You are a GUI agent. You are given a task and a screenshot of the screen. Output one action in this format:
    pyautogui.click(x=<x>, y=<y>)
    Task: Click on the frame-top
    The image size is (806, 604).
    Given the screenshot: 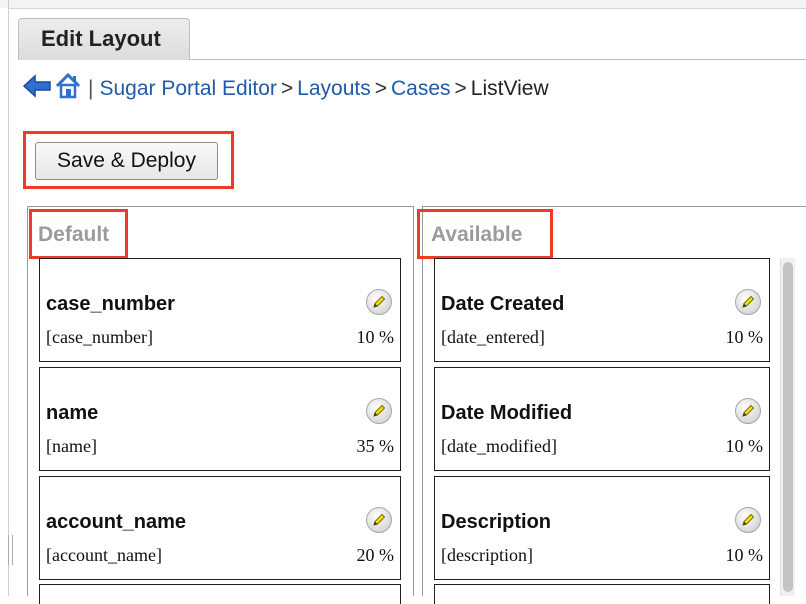 What is the action you would take?
    pyautogui.click(x=407, y=8)
    